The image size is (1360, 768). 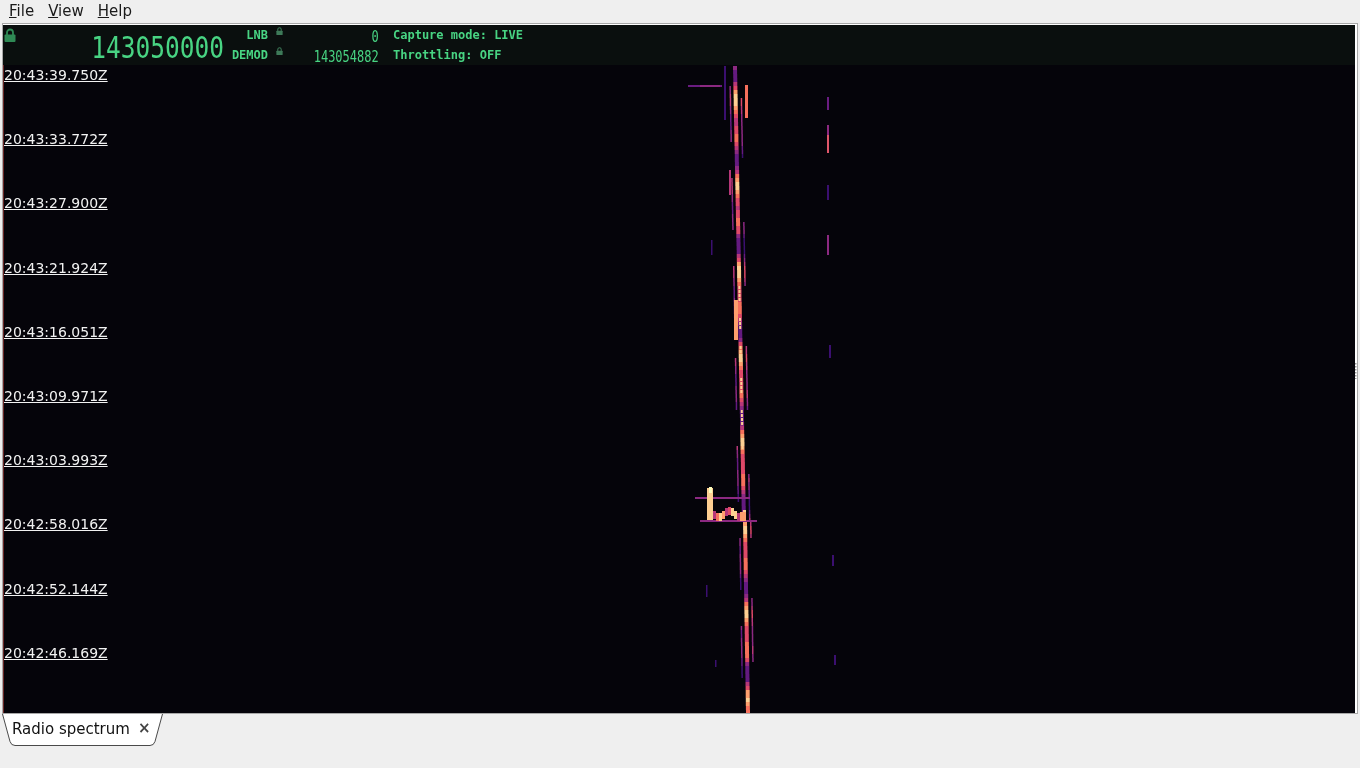 What do you see at coordinates (447, 55) in the screenshot?
I see `status-text: Throttling: OFF` at bounding box center [447, 55].